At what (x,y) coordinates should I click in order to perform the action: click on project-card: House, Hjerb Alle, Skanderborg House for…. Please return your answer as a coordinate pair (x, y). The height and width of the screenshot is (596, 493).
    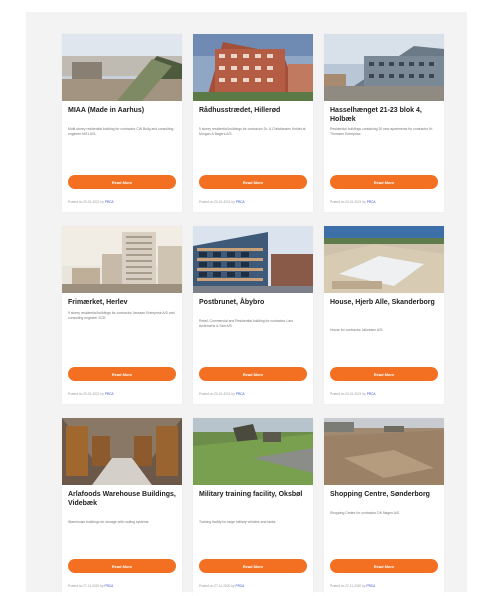
    Looking at the image, I should click on (384, 315).